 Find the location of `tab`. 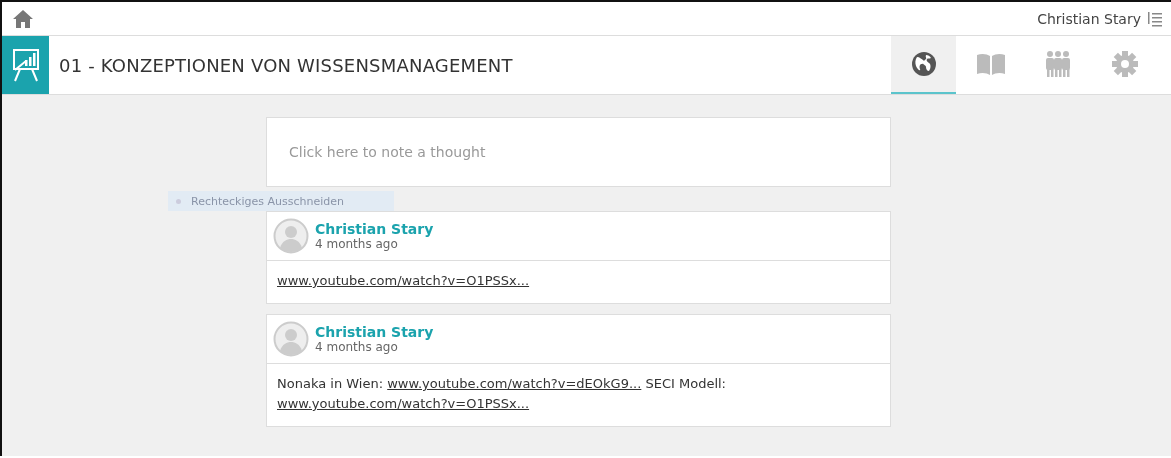

tab is located at coordinates (923, 65).